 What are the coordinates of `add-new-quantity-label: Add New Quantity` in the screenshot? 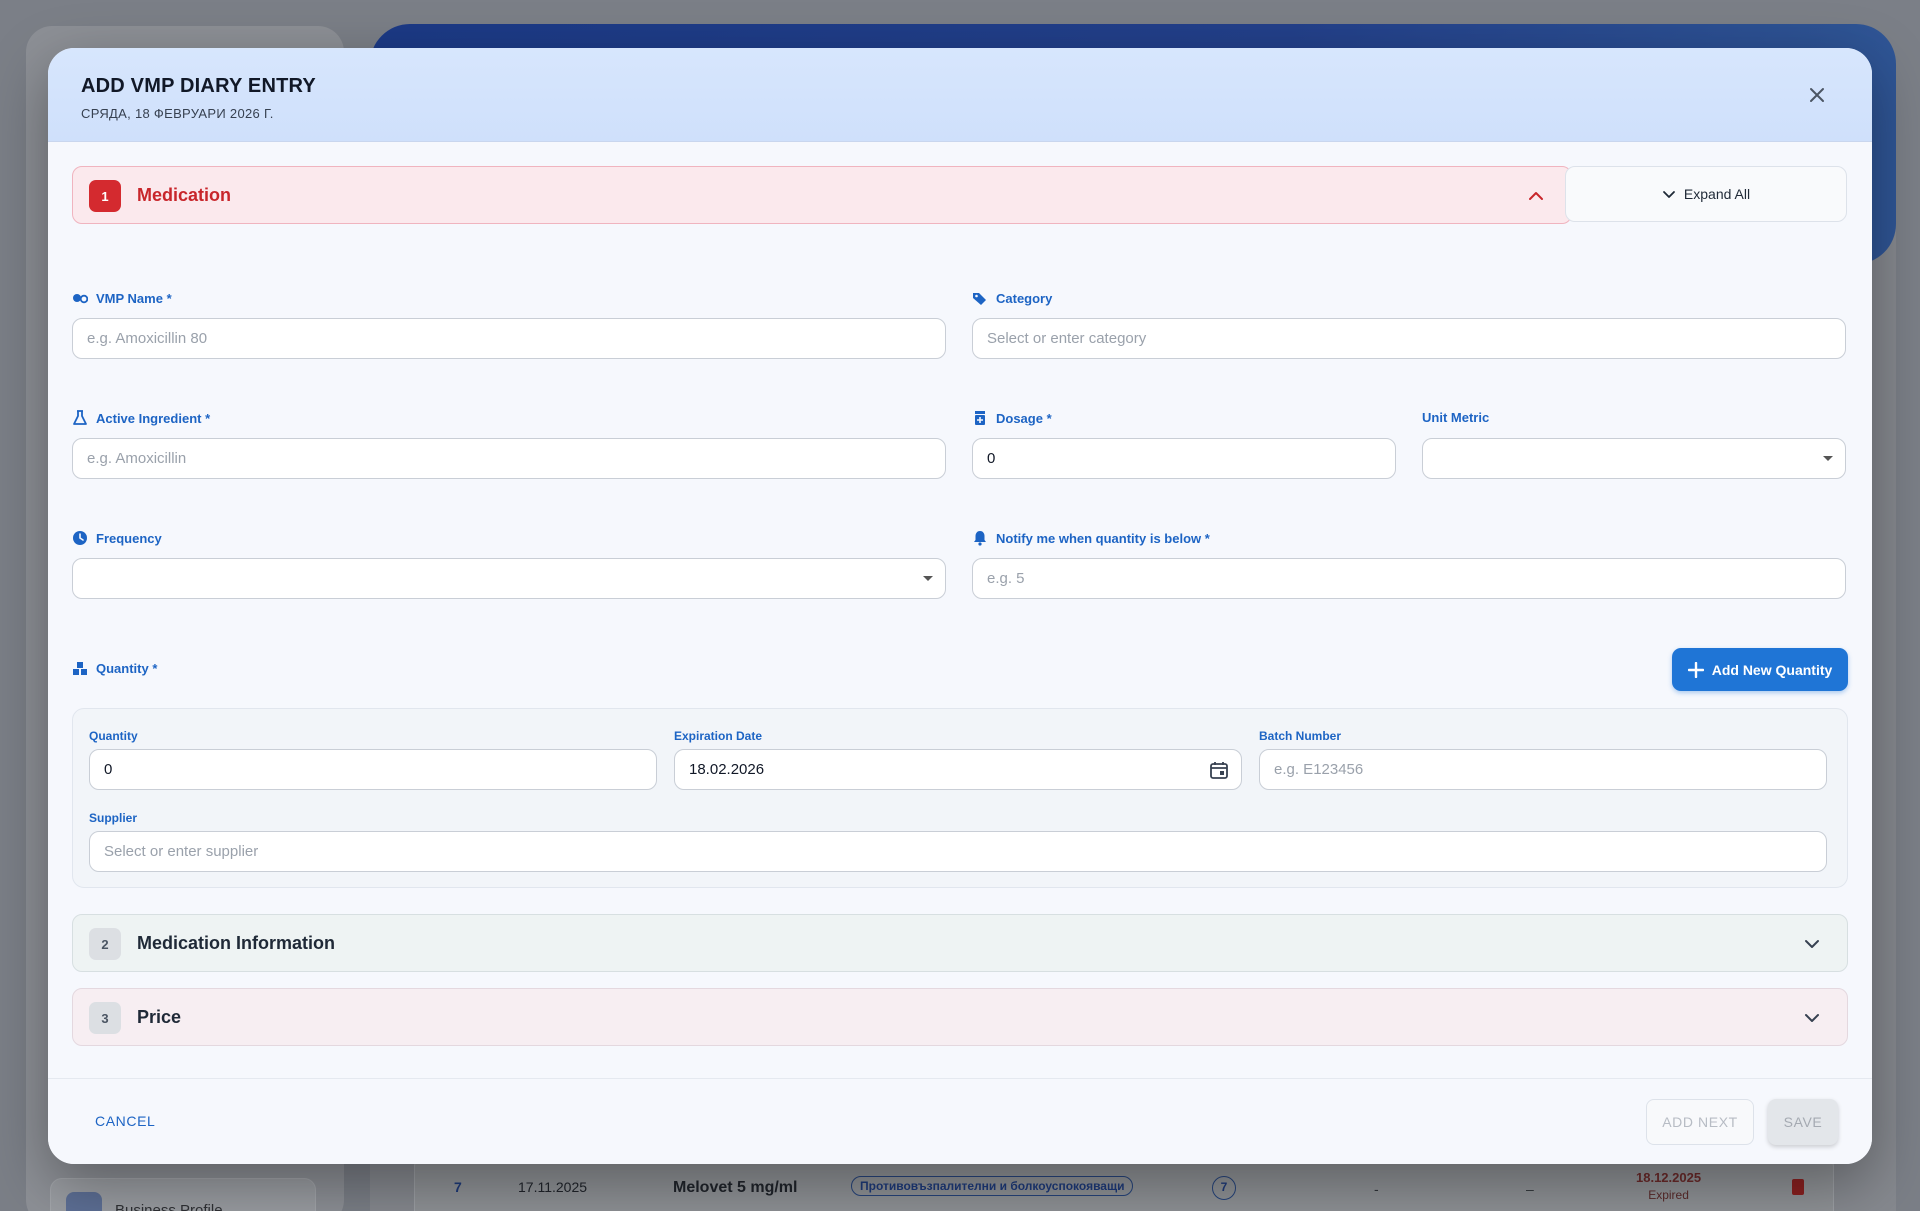 It's located at (1772, 669).